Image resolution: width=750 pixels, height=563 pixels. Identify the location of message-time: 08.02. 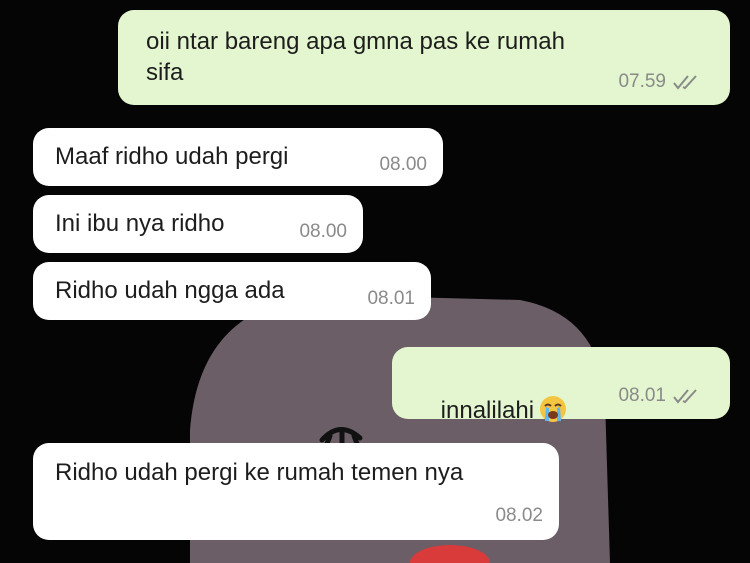
(519, 515).